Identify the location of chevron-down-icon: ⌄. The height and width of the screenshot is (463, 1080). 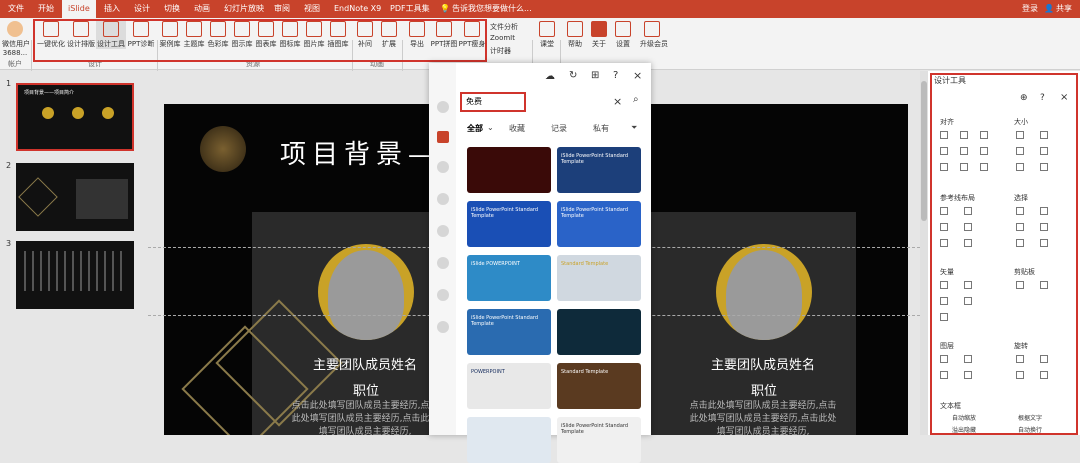
(490, 127).